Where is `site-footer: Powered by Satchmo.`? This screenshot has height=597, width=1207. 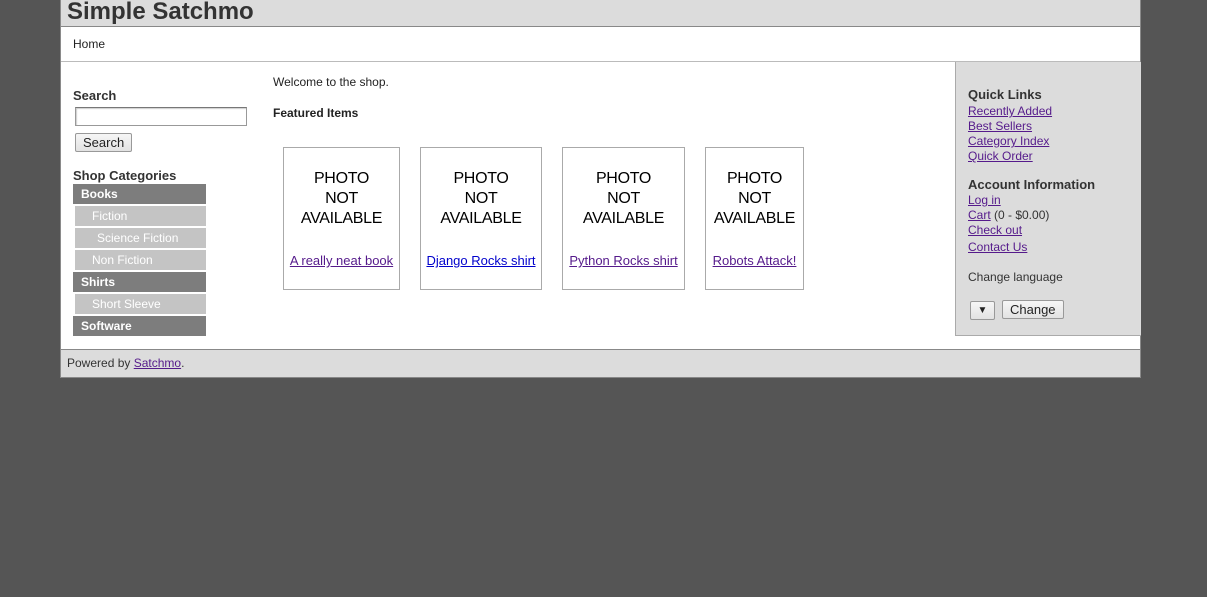 site-footer: Powered by Satchmo. is located at coordinates (600, 363).